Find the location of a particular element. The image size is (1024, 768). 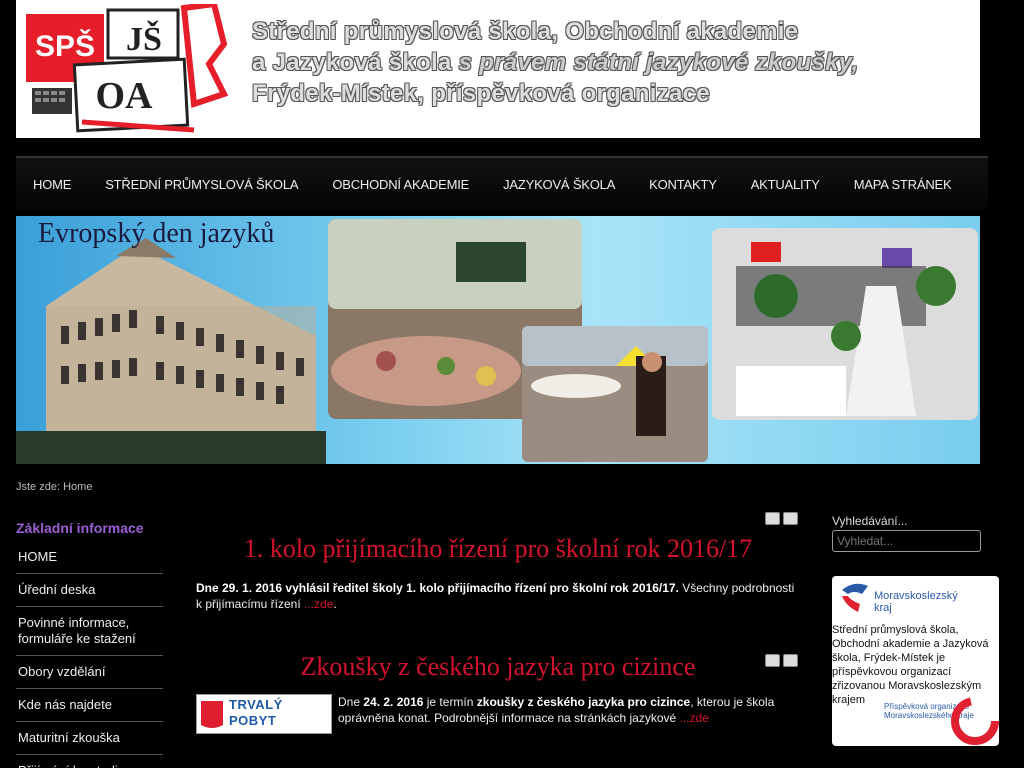

left-item-kde-nas-najdete: Kde nás najdete is located at coordinates (89, 705).